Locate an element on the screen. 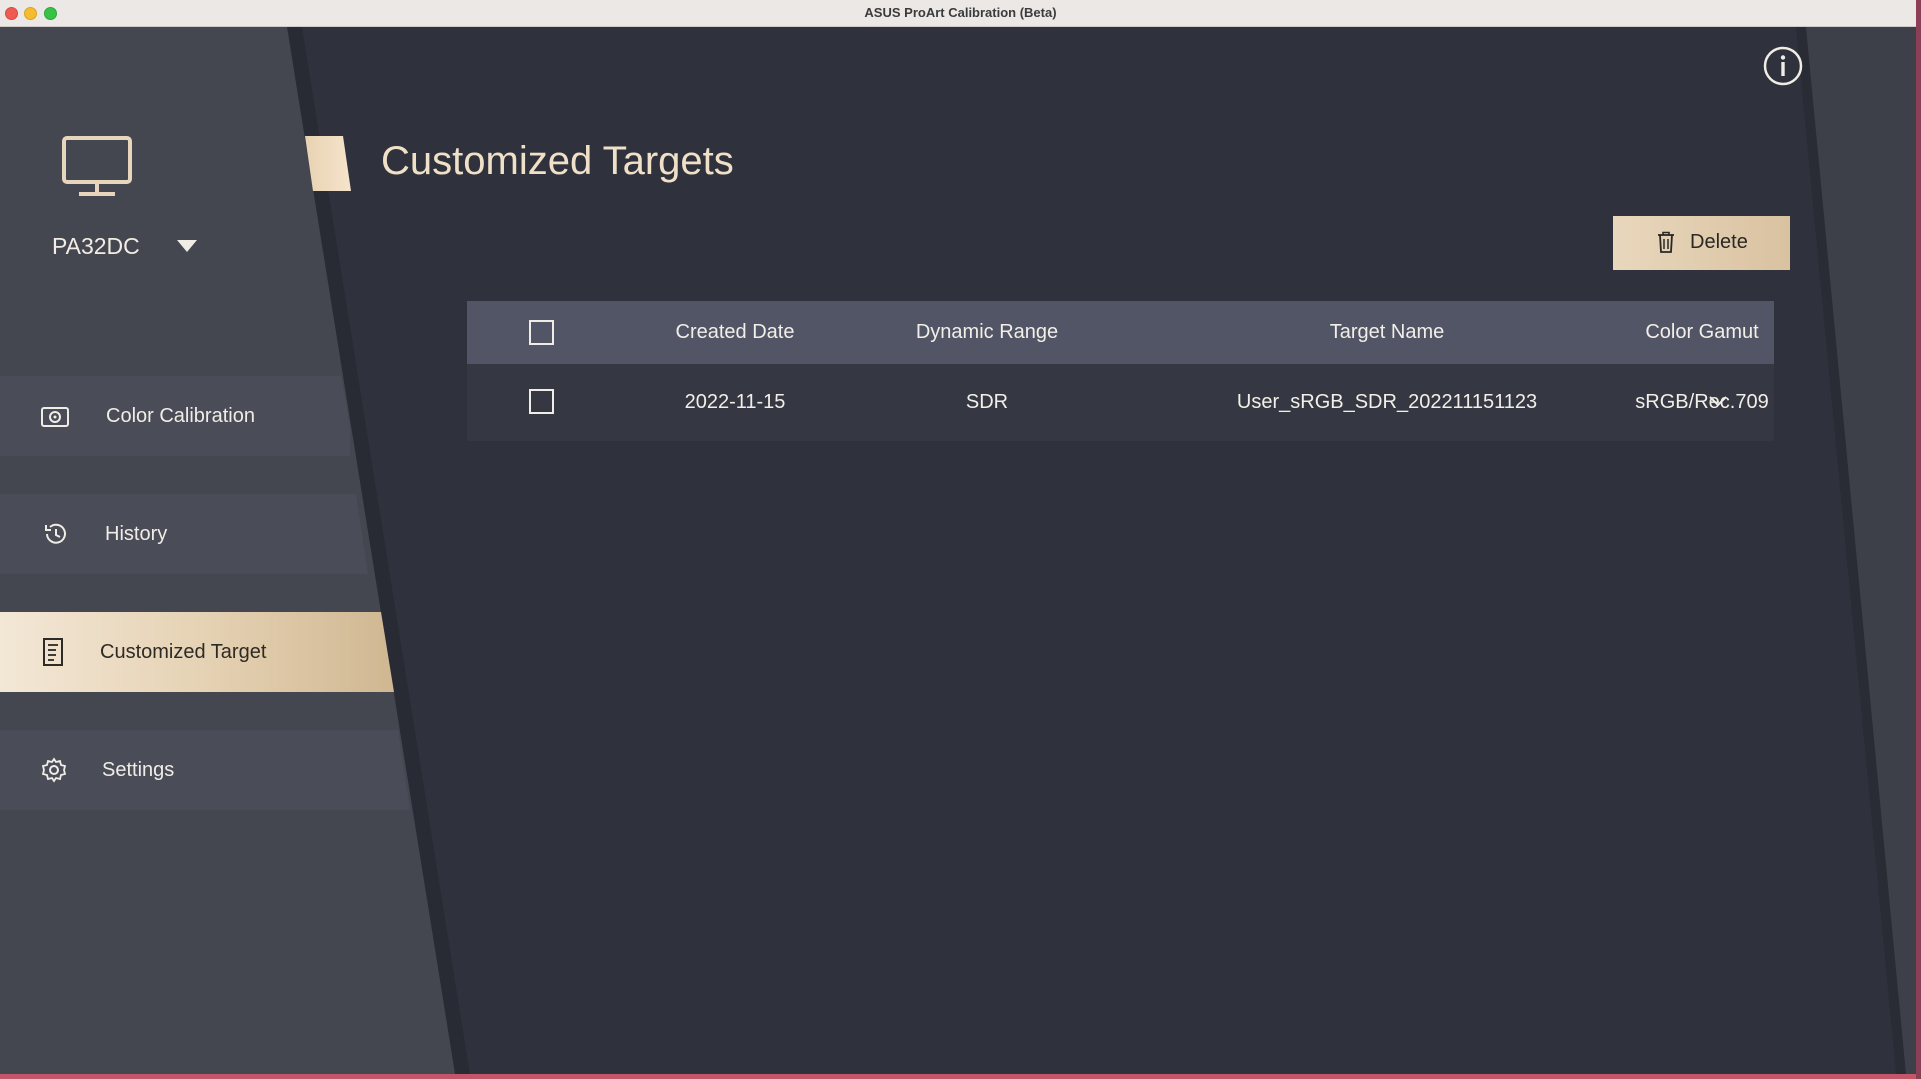  gear-icon is located at coordinates (54, 770).